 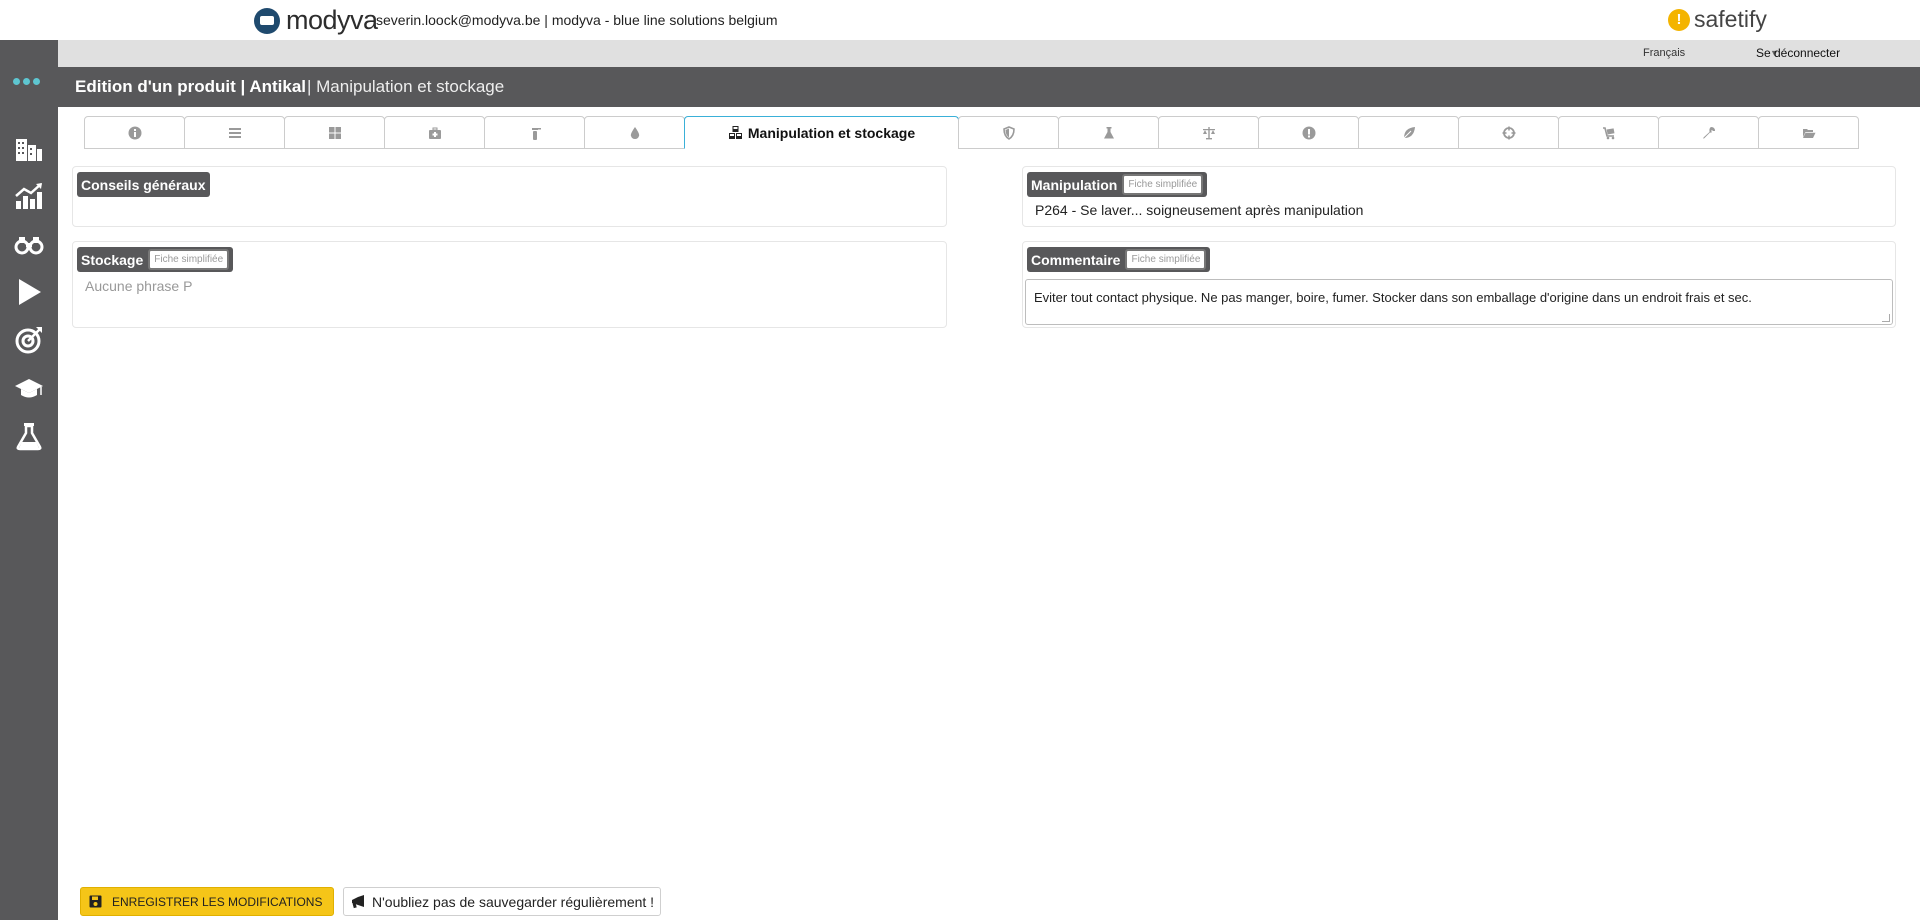 I want to click on list-icon, so click(x=234, y=132).